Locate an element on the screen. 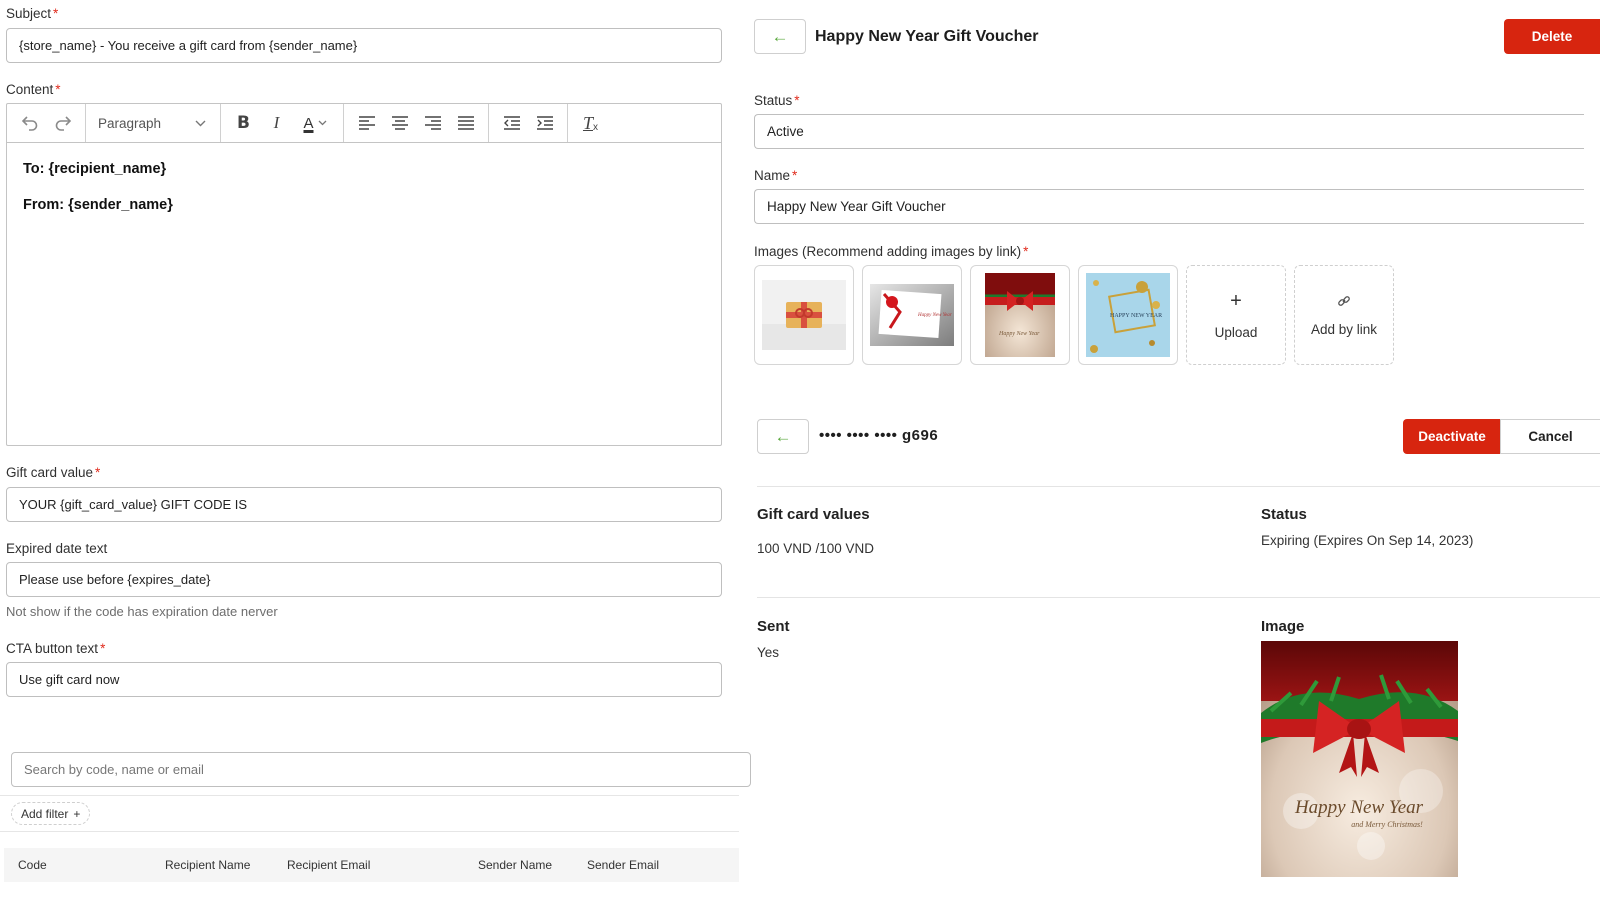  column-header-code: Code is located at coordinates (32, 865).